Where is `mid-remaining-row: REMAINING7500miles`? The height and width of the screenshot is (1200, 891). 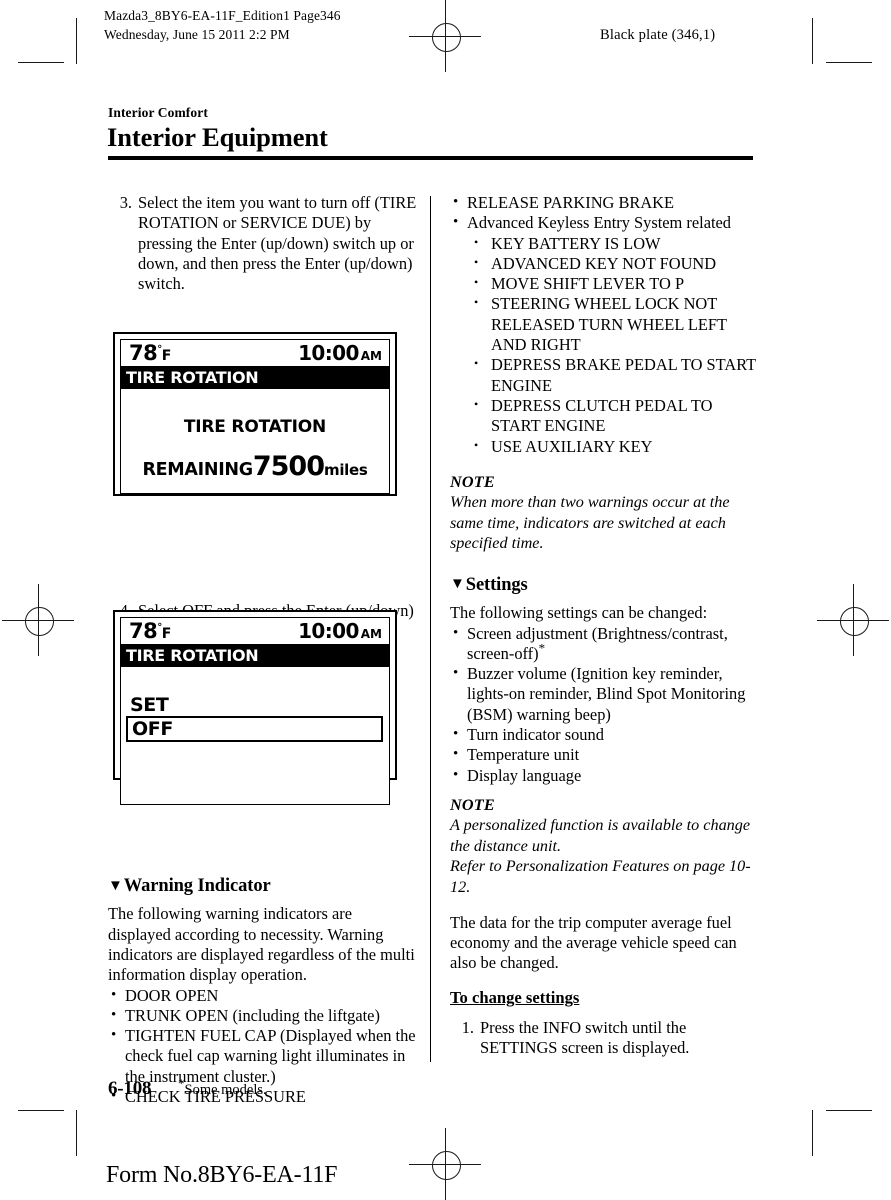 mid-remaining-row: REMAINING7500miles is located at coordinates (255, 459).